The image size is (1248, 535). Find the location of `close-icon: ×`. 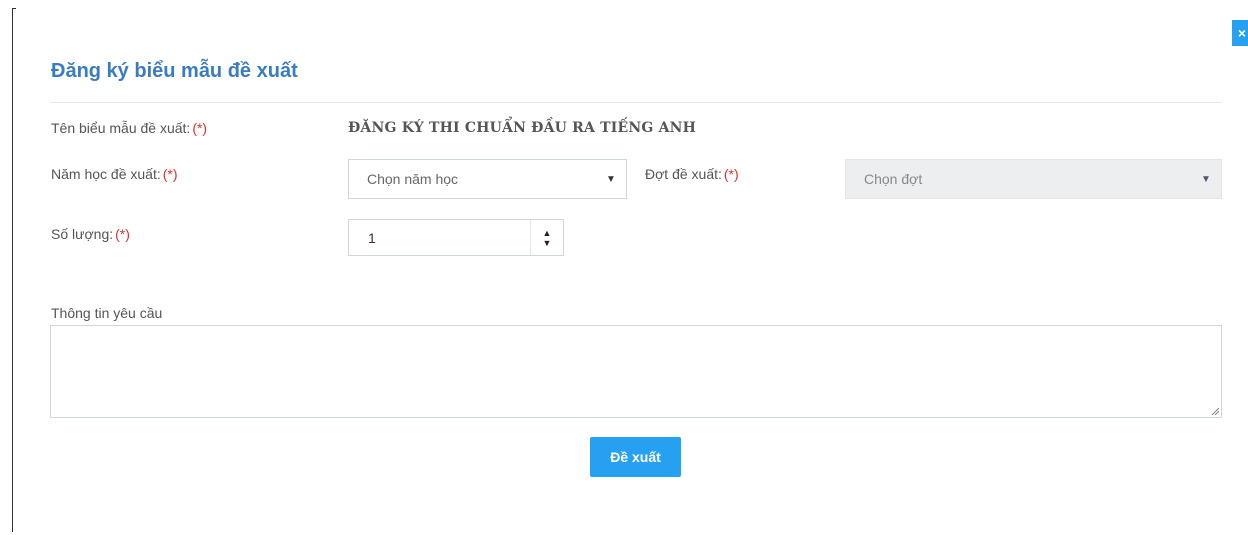

close-icon: × is located at coordinates (1241, 33).